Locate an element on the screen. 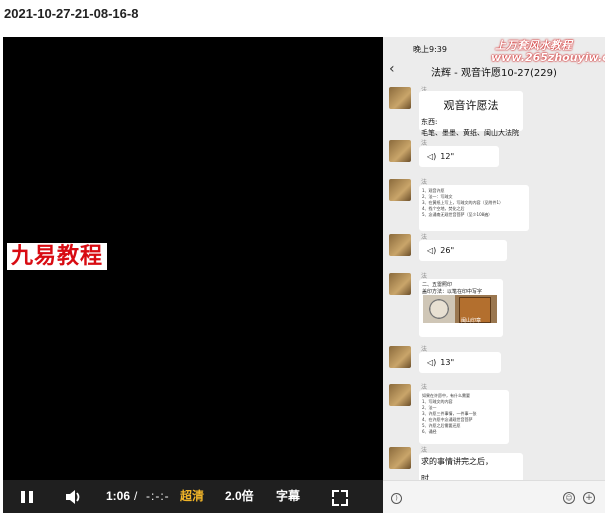 Image resolution: width=609 pixels, height=513 pixels. text-line: 6、诵经 is located at coordinates (429, 431).